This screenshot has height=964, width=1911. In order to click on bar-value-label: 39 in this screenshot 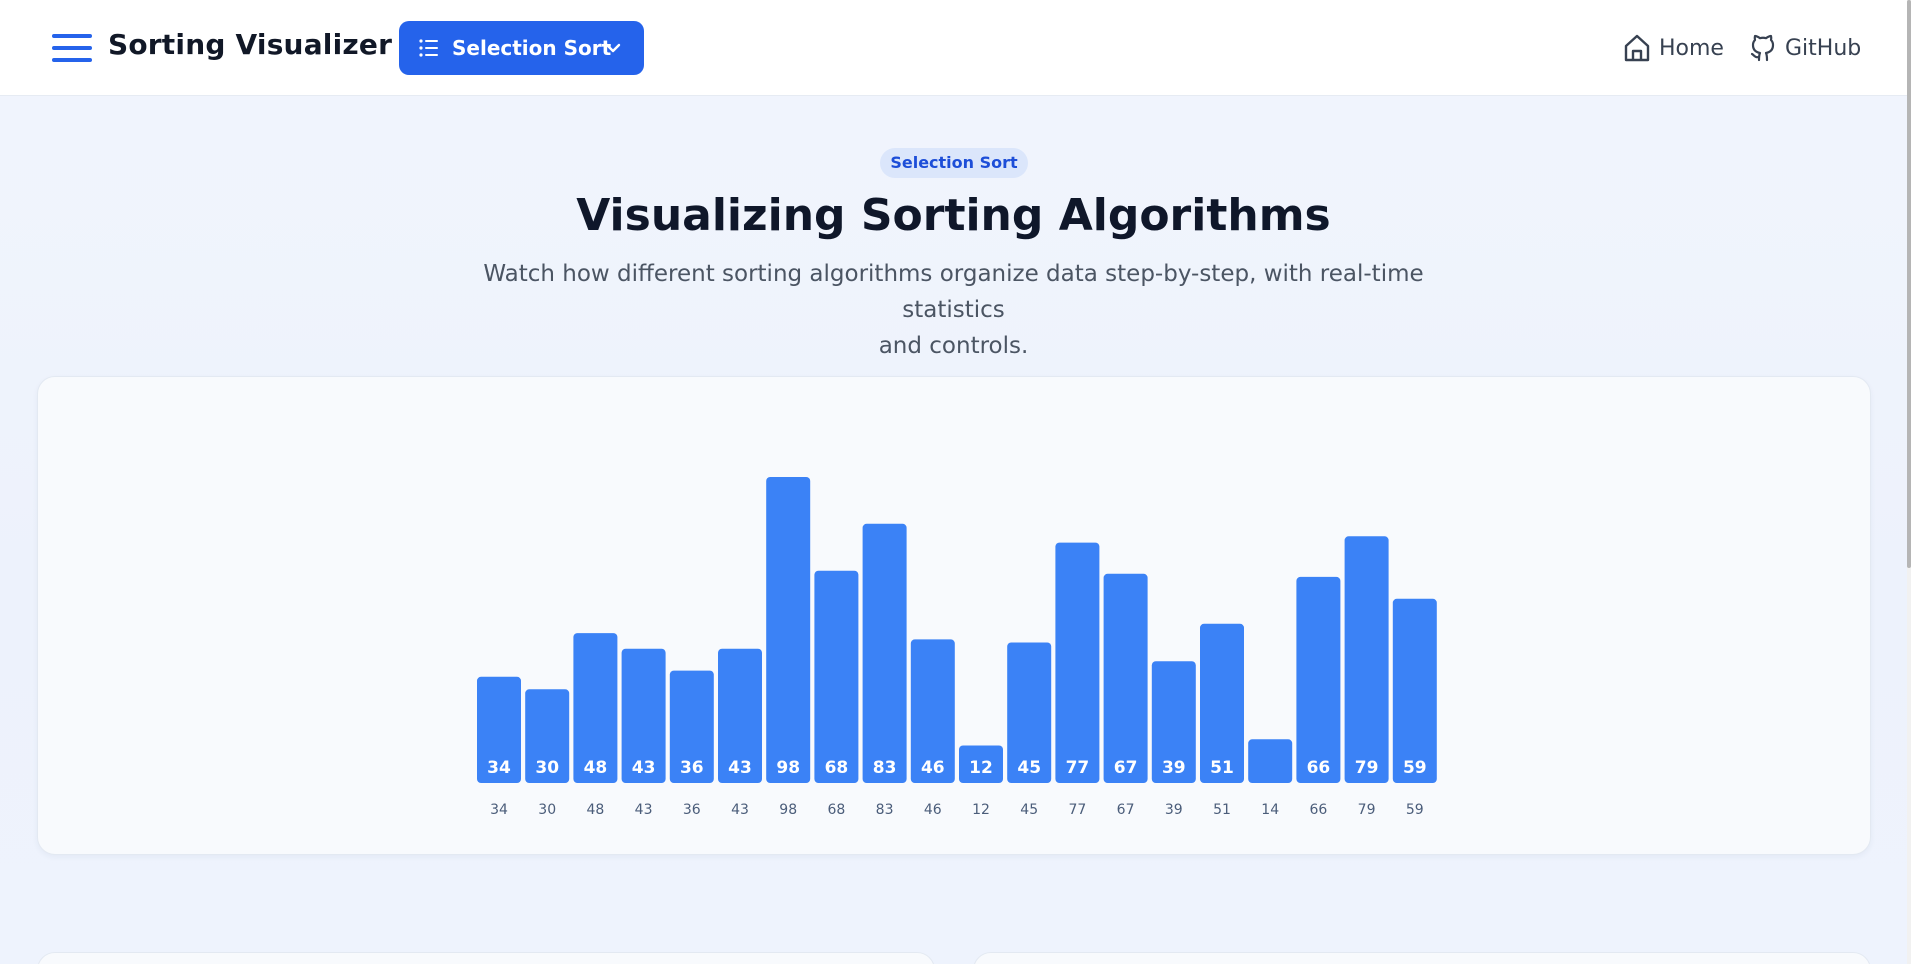, I will do `click(1174, 768)`.